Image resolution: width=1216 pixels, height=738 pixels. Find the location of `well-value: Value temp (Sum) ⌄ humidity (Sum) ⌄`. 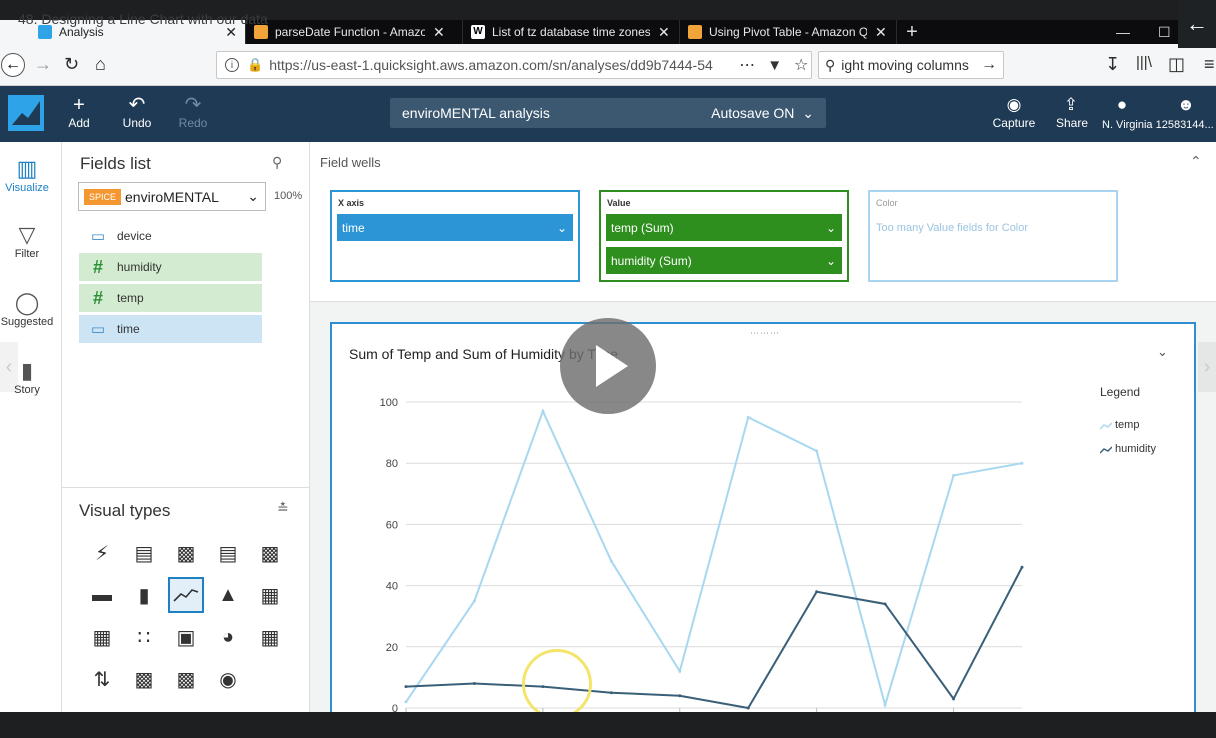

well-value: Value temp (Sum) ⌄ humidity (Sum) ⌄ is located at coordinates (724, 236).